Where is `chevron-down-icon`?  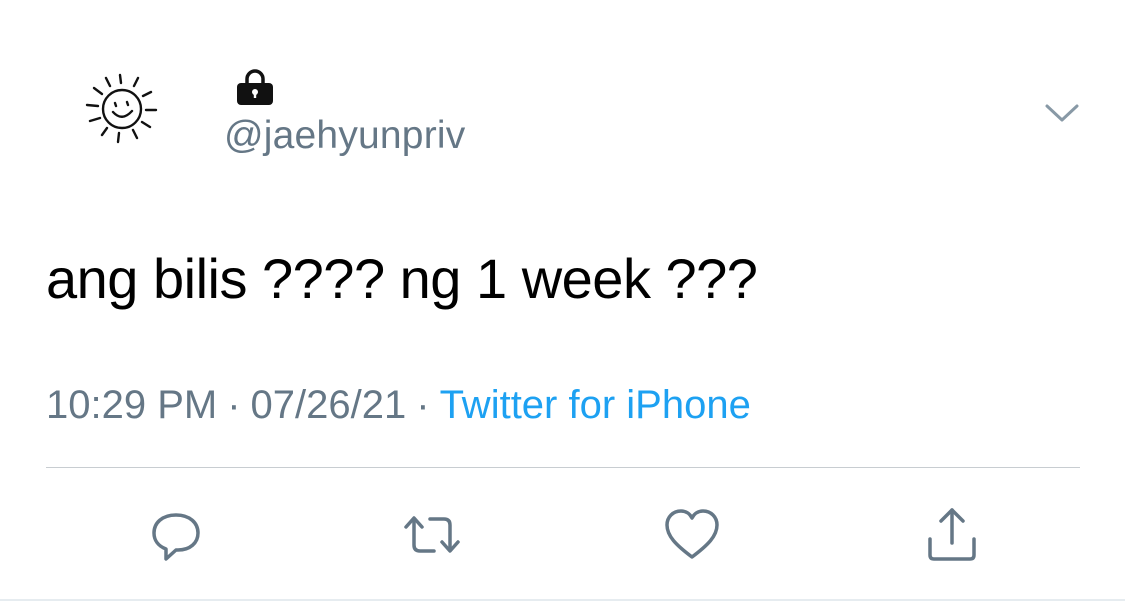 chevron-down-icon is located at coordinates (1062, 113).